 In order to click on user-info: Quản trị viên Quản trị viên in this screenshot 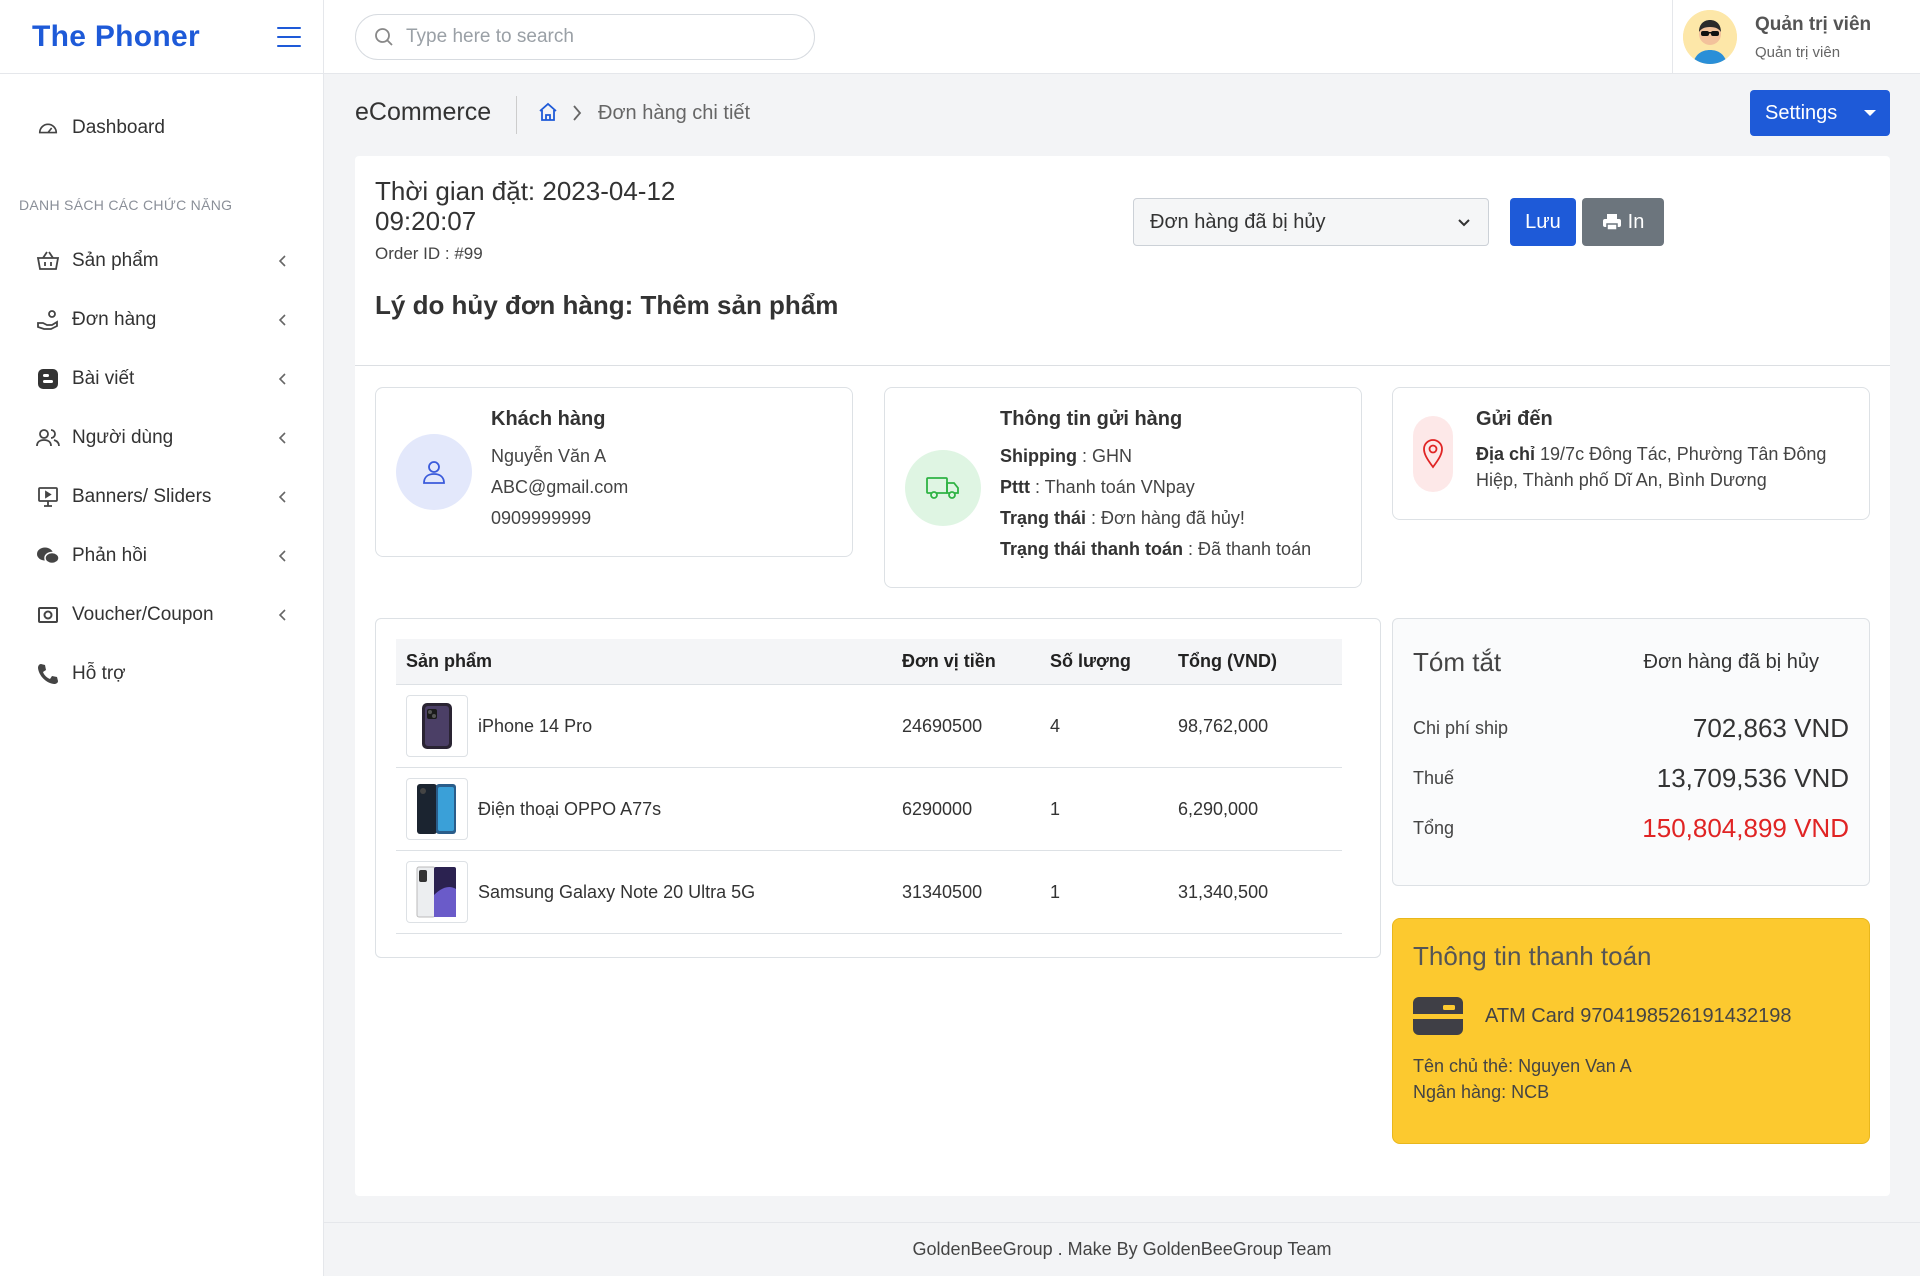, I will do `click(1813, 37)`.